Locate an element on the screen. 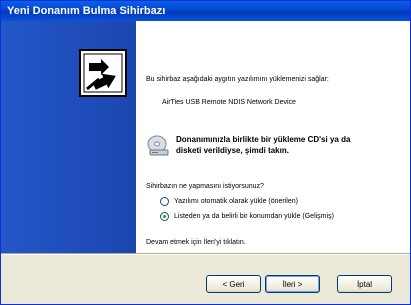  radio-selected-dot is located at coordinates (164, 216).